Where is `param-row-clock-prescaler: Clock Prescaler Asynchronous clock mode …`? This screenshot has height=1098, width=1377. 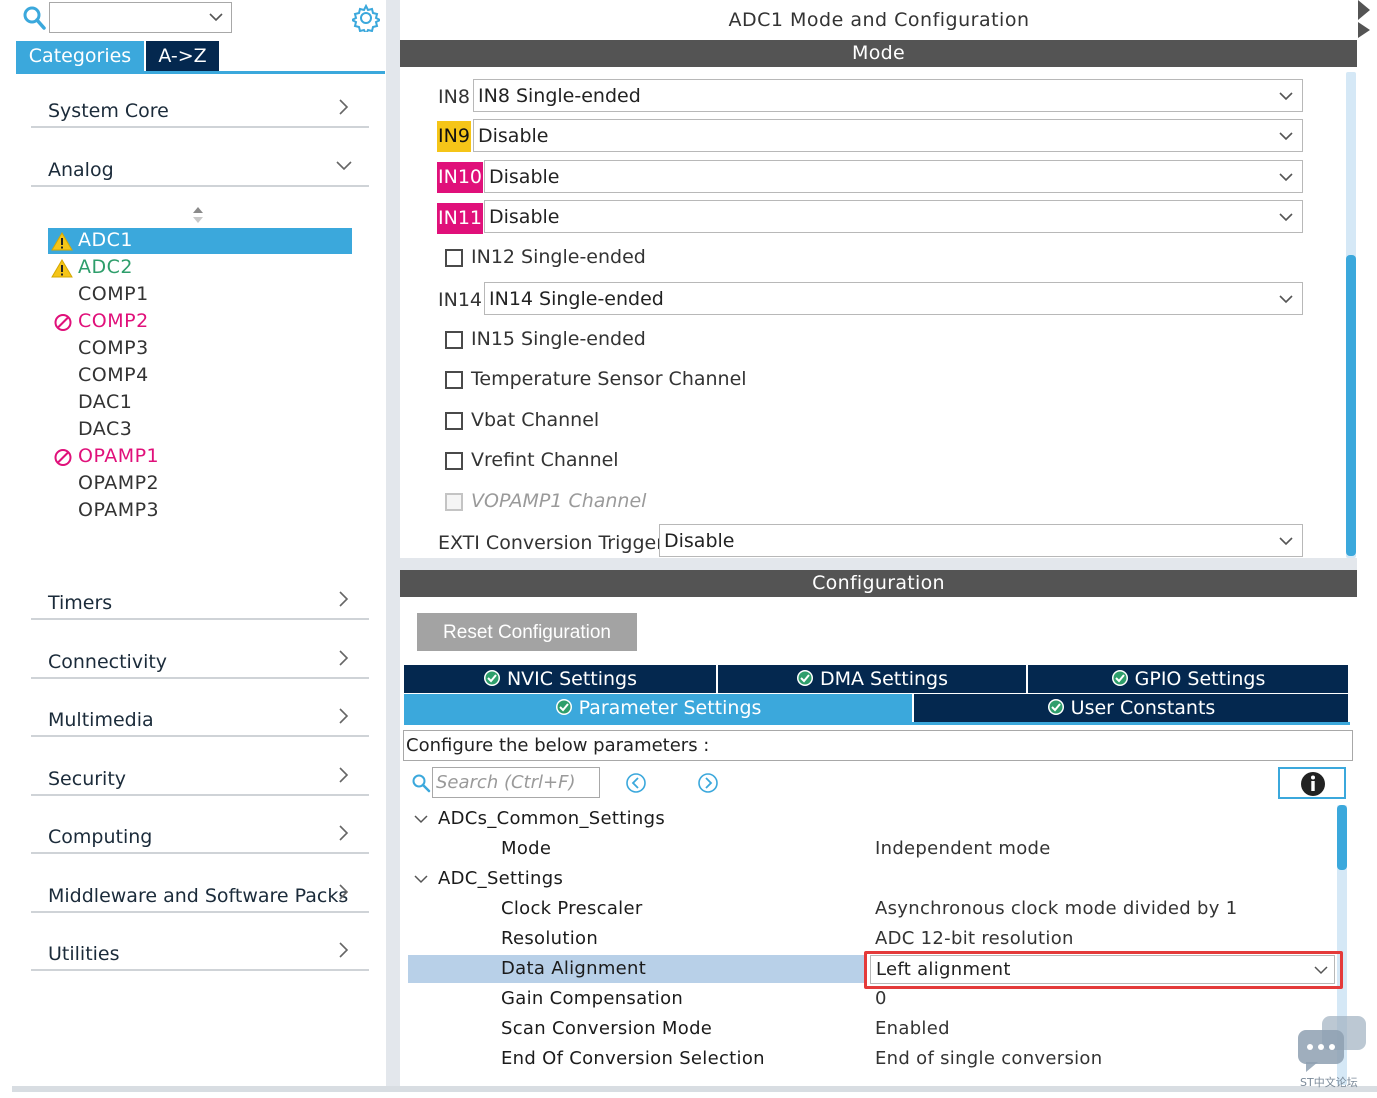
param-row-clock-prescaler: Clock Prescaler Asynchronous clock mode … is located at coordinates (872, 909).